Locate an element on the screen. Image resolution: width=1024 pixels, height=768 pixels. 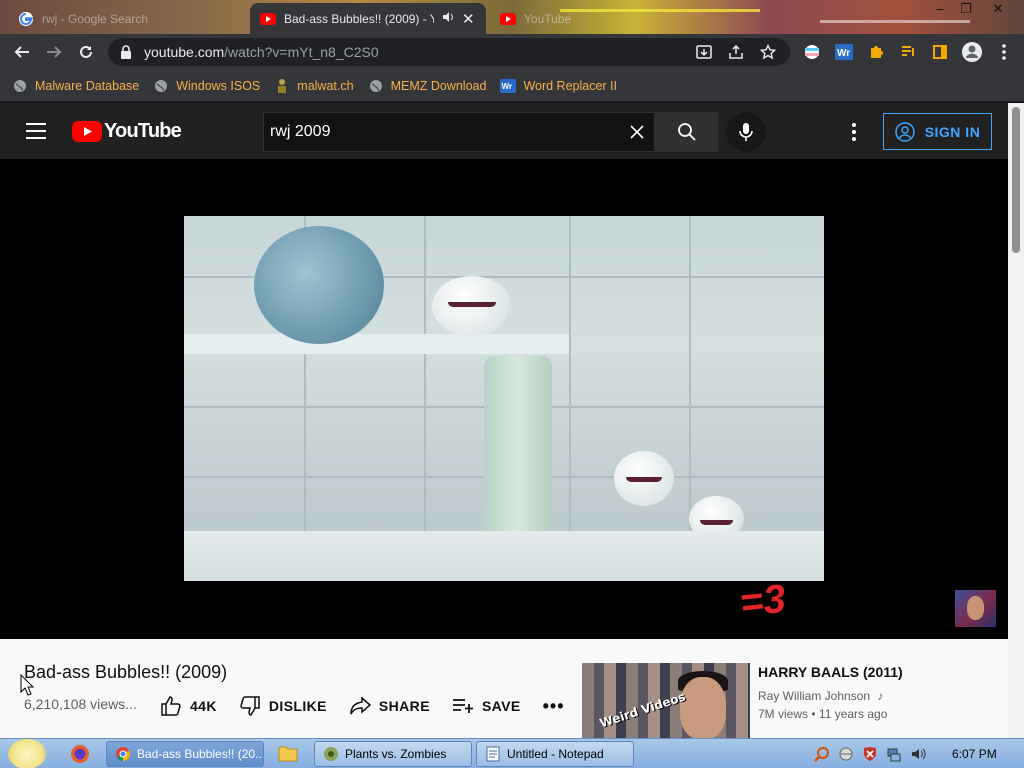
reload-icon is located at coordinates (86, 51).